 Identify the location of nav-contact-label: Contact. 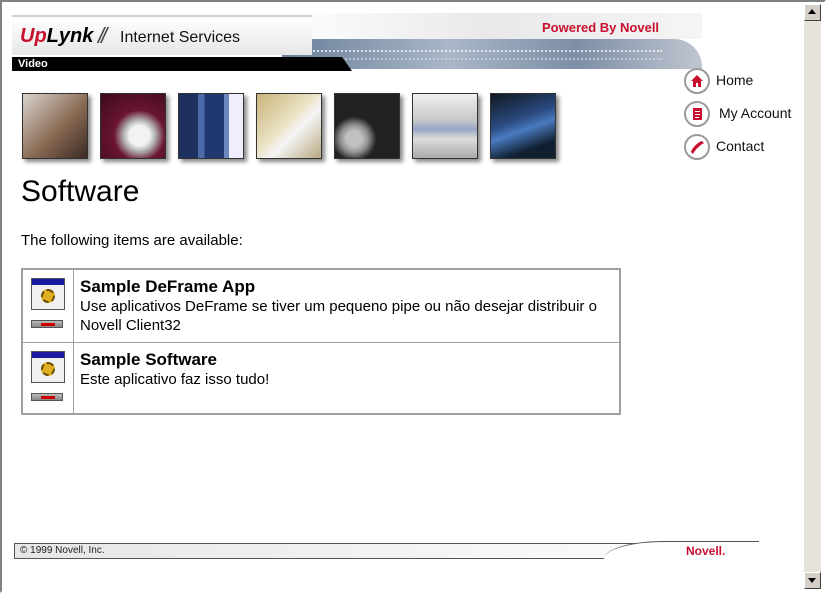
(740, 146).